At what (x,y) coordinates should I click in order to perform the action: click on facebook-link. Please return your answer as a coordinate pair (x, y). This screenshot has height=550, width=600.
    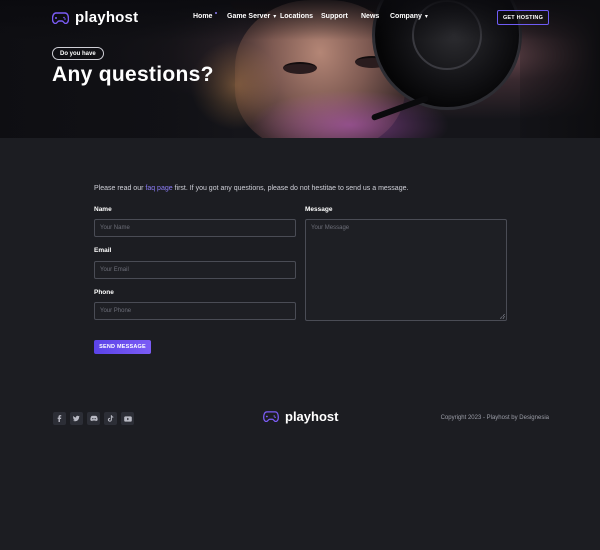
    Looking at the image, I should click on (59, 418).